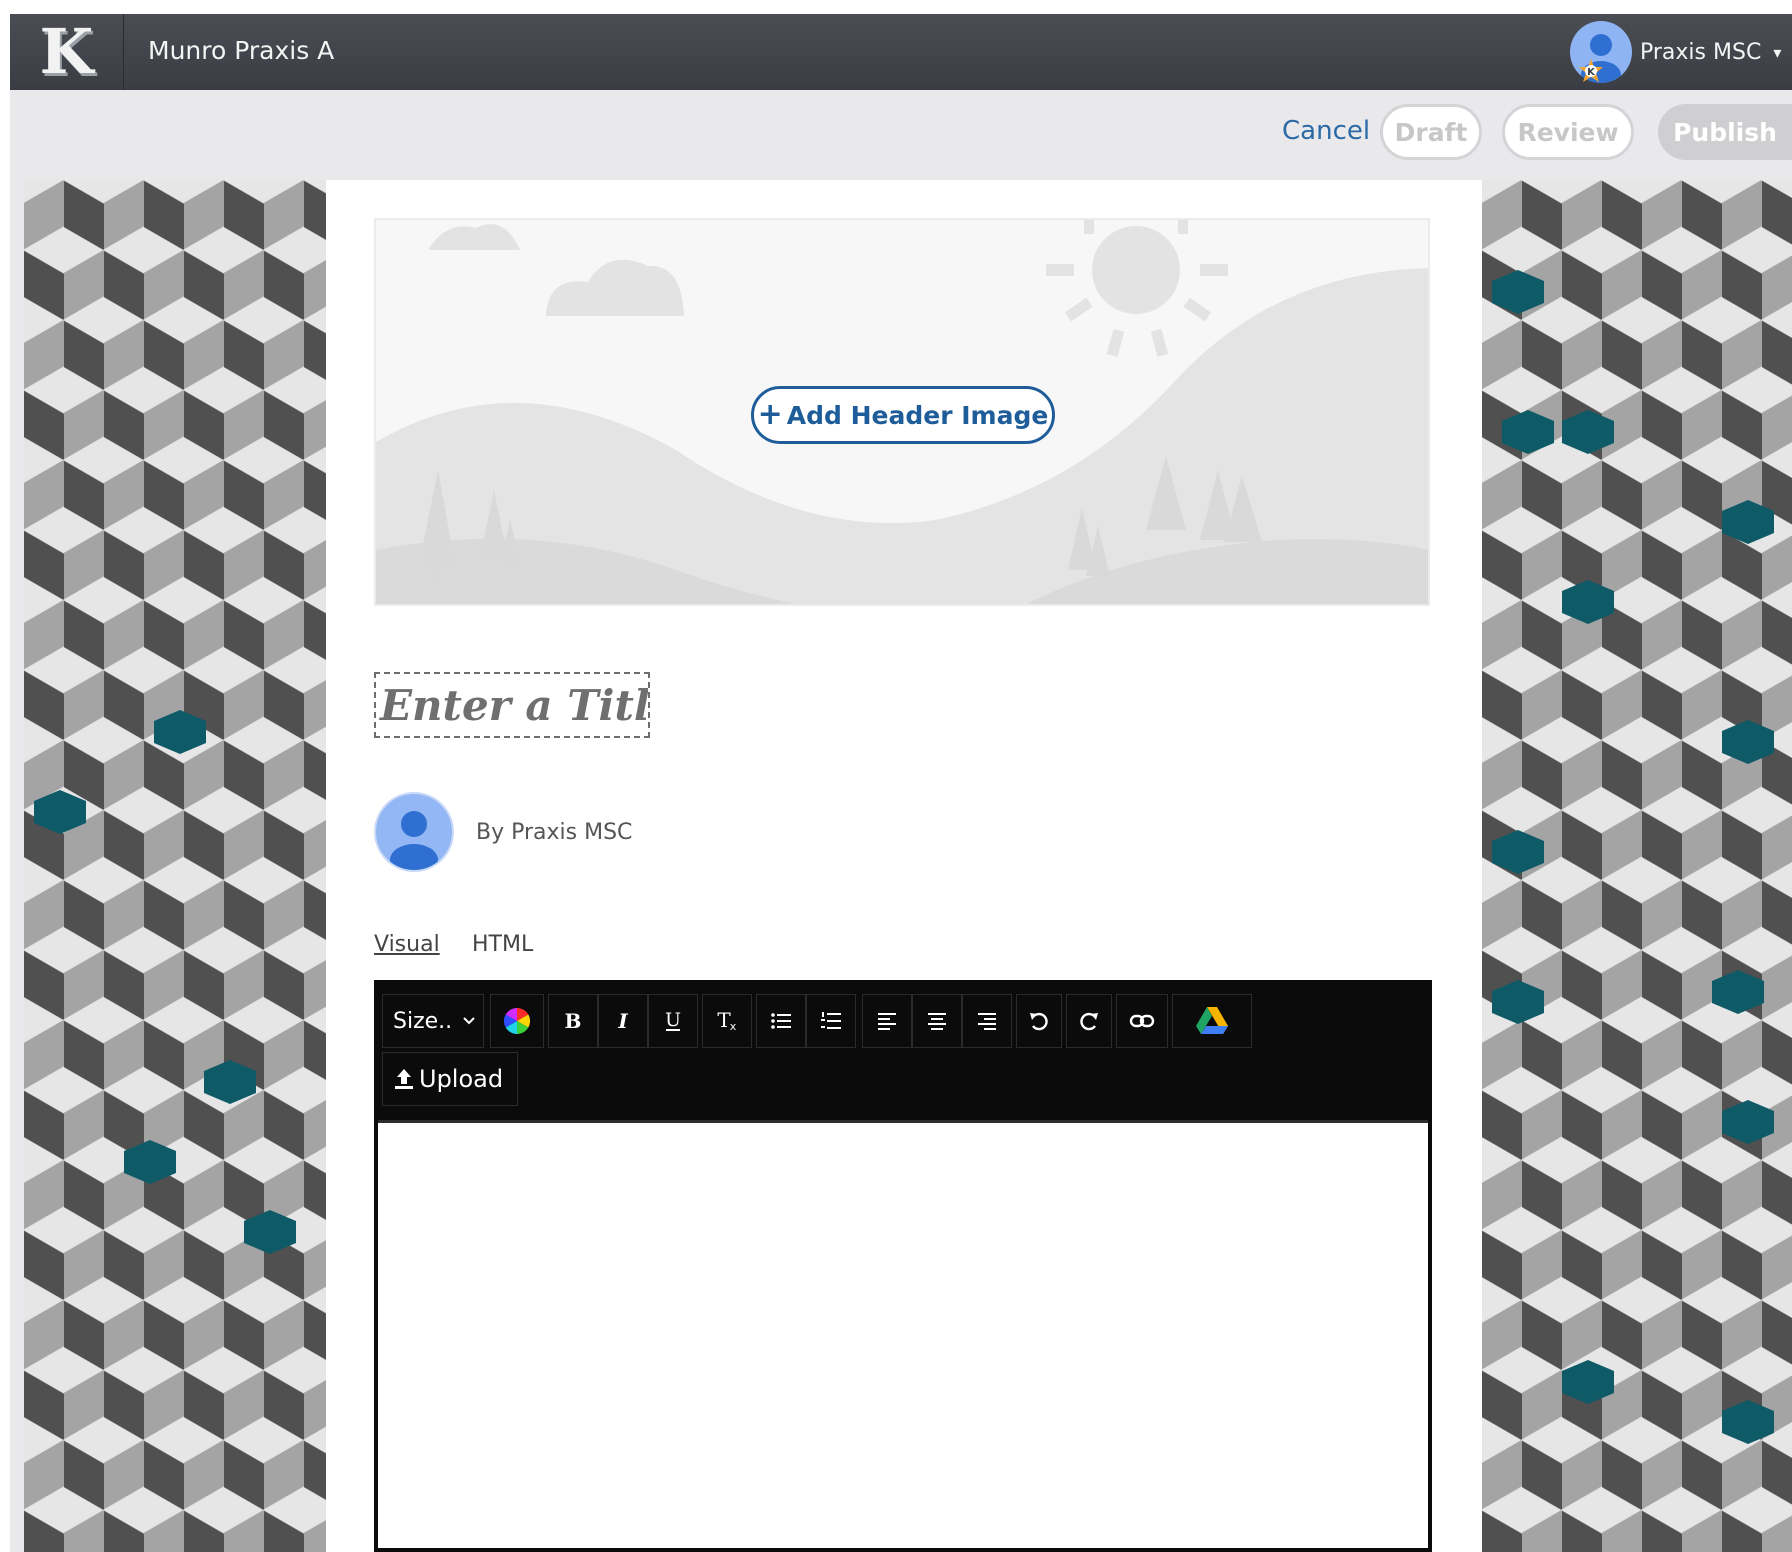 The height and width of the screenshot is (1552, 1792). I want to click on bold-icon: B, so click(573, 1021).